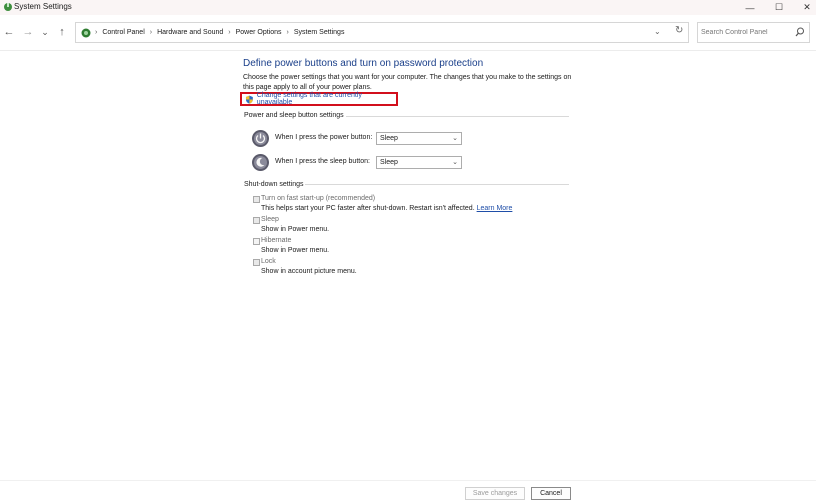 This screenshot has width=816, height=504. What do you see at coordinates (123, 32) in the screenshot?
I see `breadcrumb-control-panel: Control Panel` at bounding box center [123, 32].